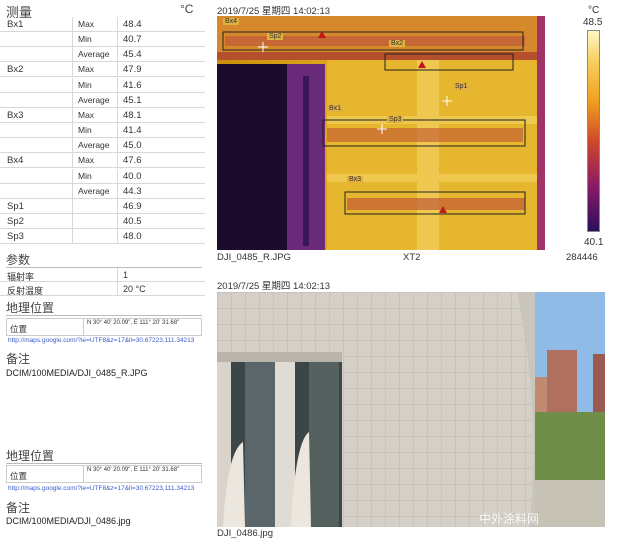  What do you see at coordinates (102, 24) in the screenshot?
I see `measurement-row: Bx1 Max 48.4` at bounding box center [102, 24].